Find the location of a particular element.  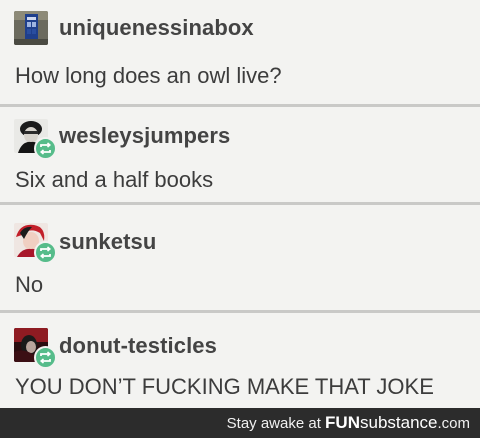

post-text: No is located at coordinates (29, 284).